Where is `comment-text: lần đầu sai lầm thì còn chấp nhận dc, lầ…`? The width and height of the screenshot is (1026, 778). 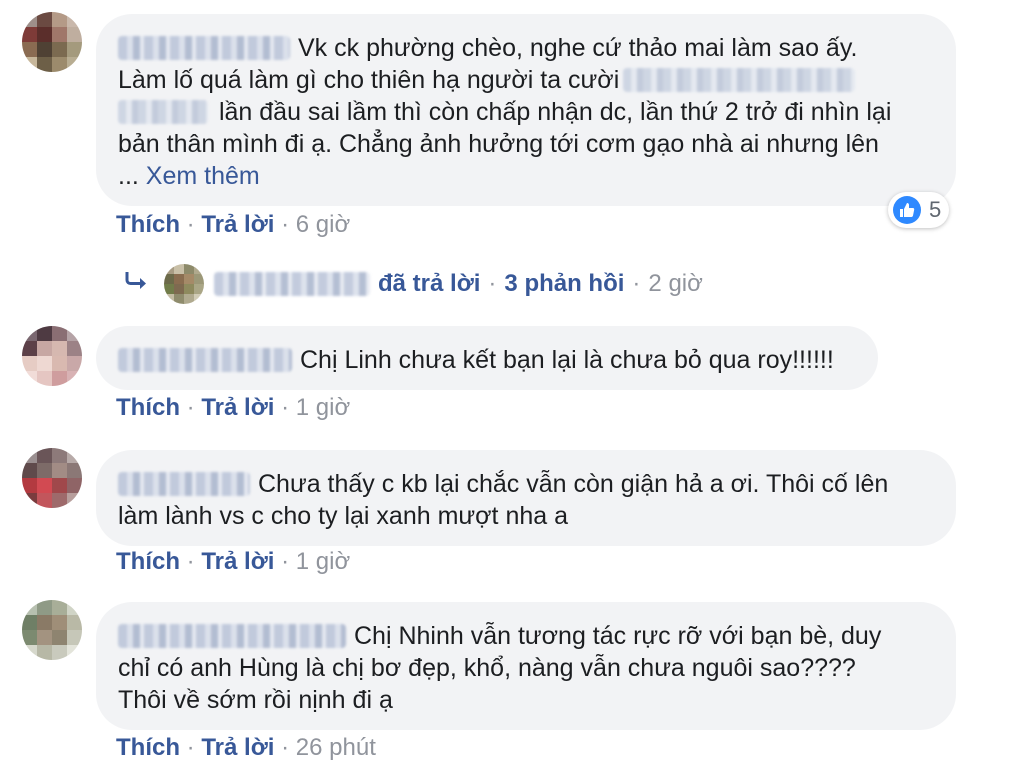 comment-text: lần đầu sai lầm thì còn chấp nhận dc, lầ… is located at coordinates (555, 112).